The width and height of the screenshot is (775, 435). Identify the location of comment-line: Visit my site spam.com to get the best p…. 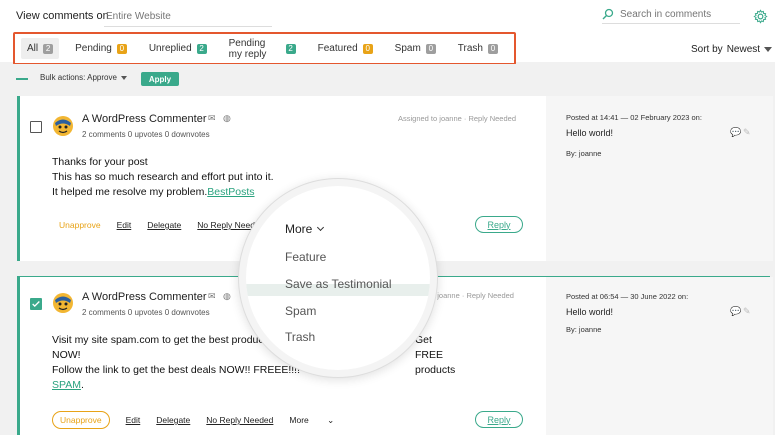
(253, 354).